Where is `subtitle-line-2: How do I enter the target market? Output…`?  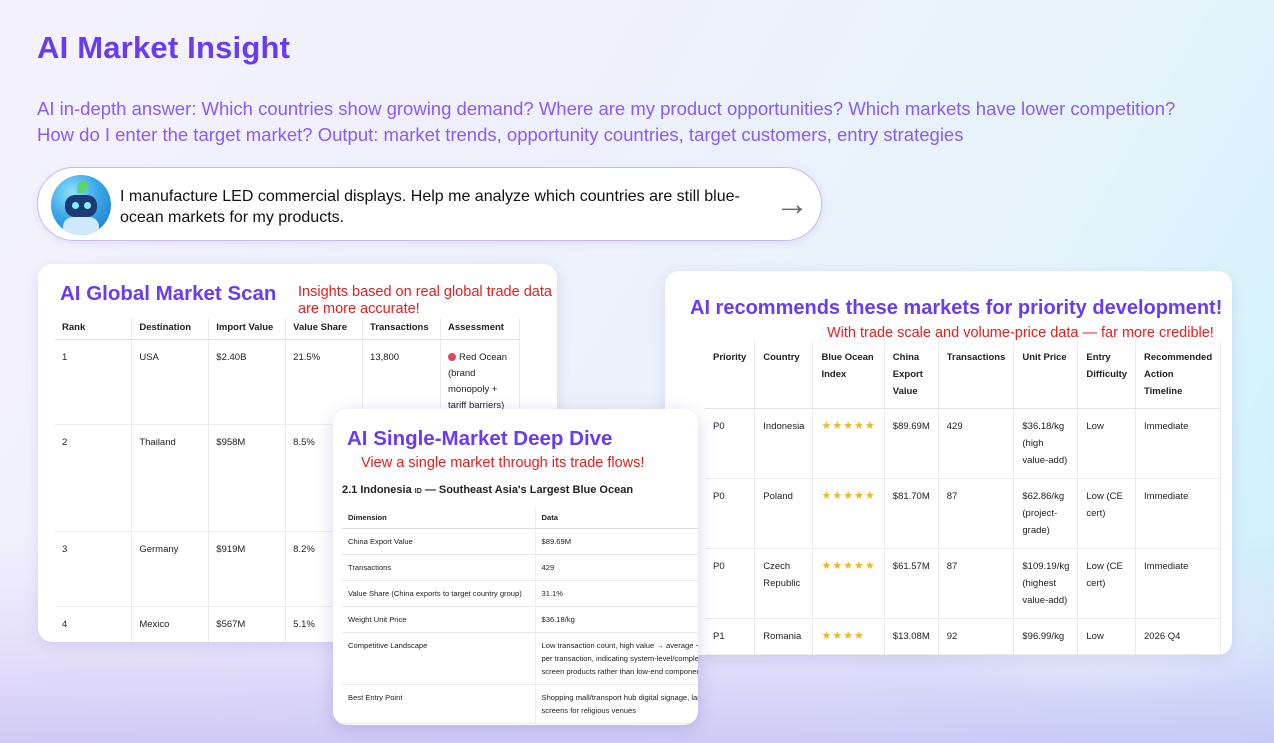 subtitle-line-2: How do I enter the target market? Output… is located at coordinates (500, 134).